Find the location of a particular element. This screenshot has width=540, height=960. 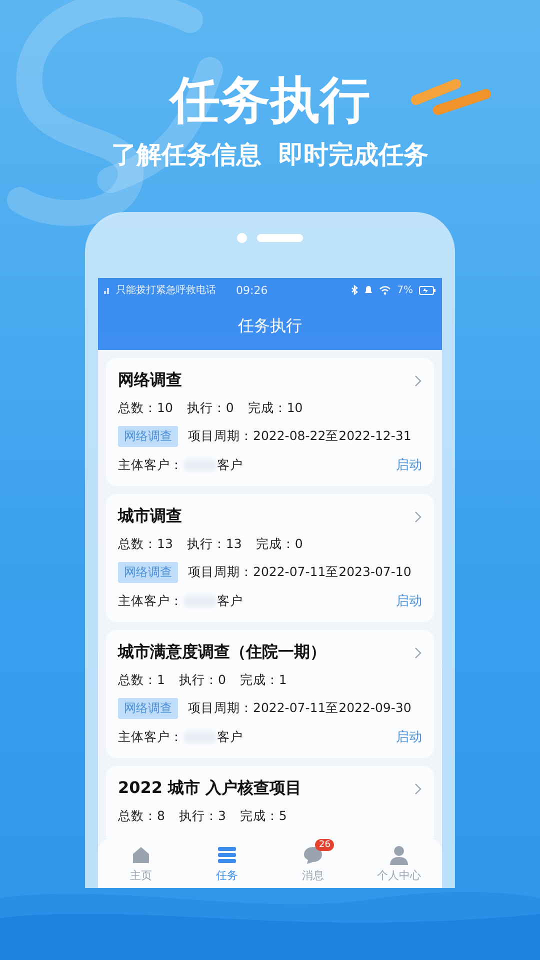

tab-item: 任务 is located at coordinates (227, 863).